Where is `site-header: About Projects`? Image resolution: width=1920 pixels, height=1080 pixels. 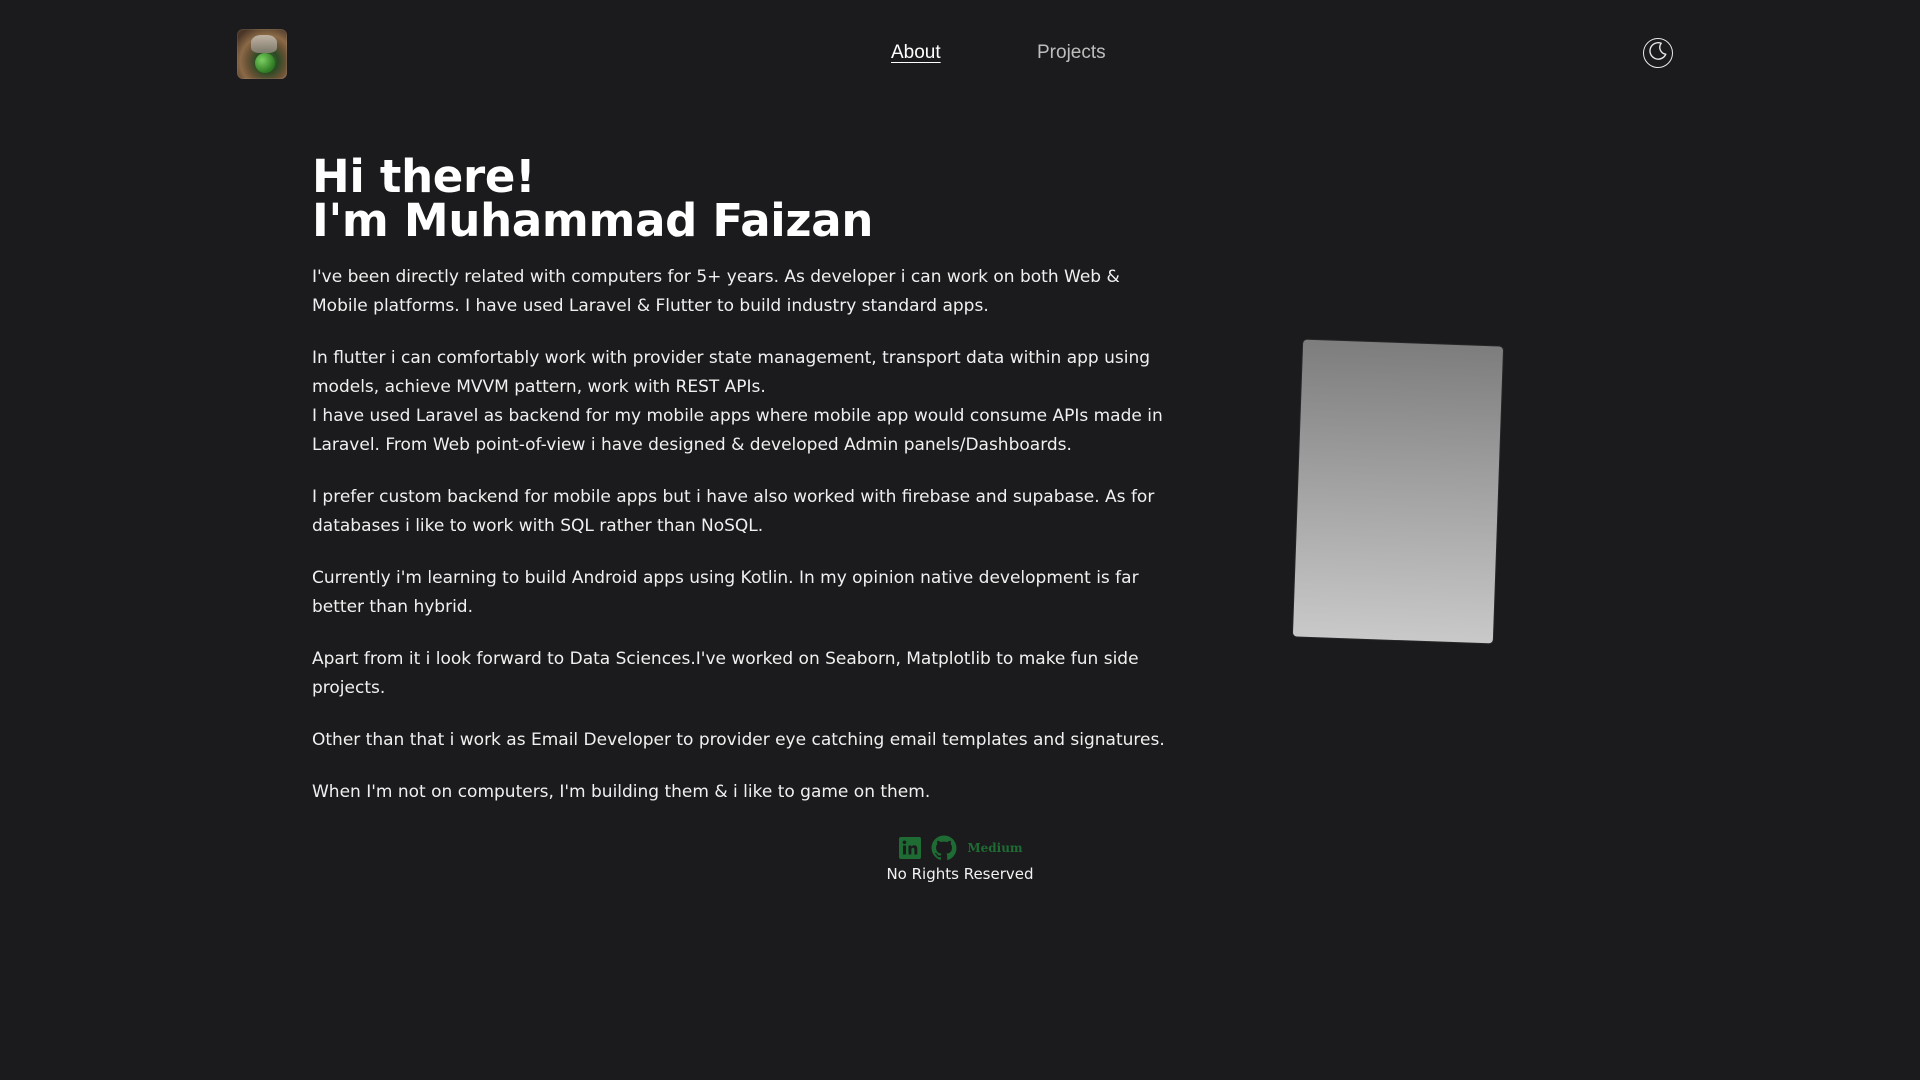
site-header: About Projects is located at coordinates (960, 55).